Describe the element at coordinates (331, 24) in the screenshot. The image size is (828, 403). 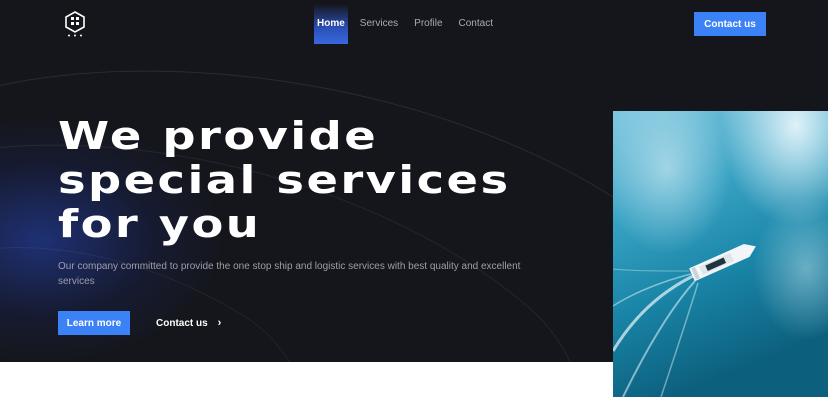
I see `nav-item-home: Home` at that location.